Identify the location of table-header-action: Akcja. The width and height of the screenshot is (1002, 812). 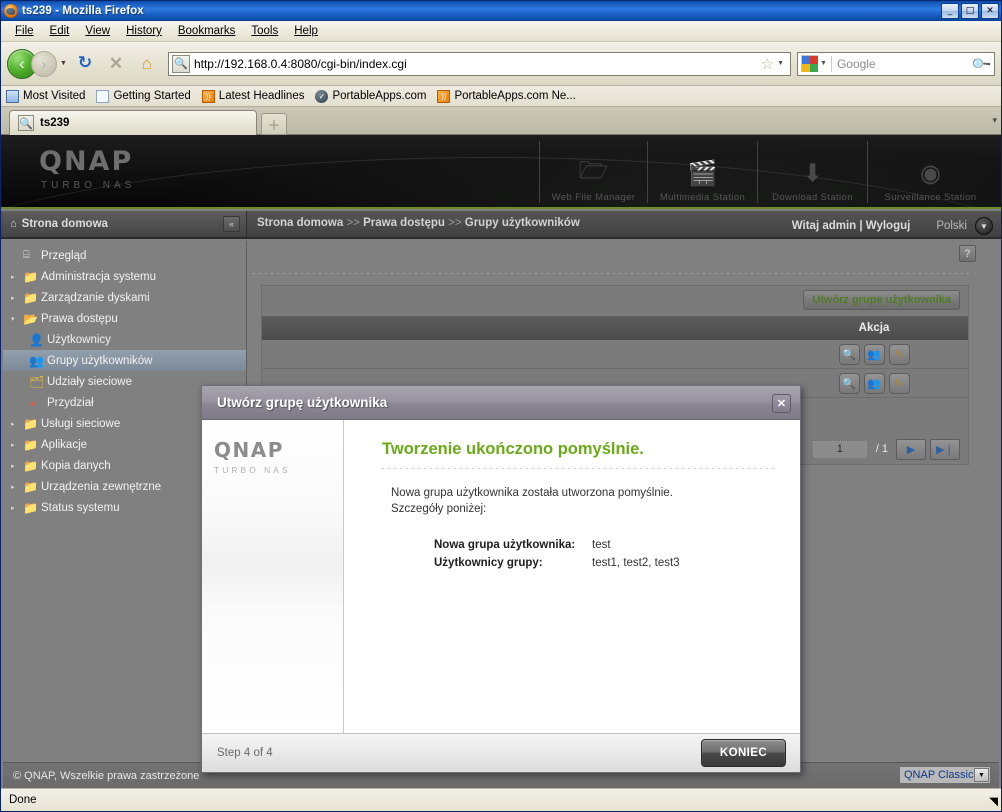
(874, 328).